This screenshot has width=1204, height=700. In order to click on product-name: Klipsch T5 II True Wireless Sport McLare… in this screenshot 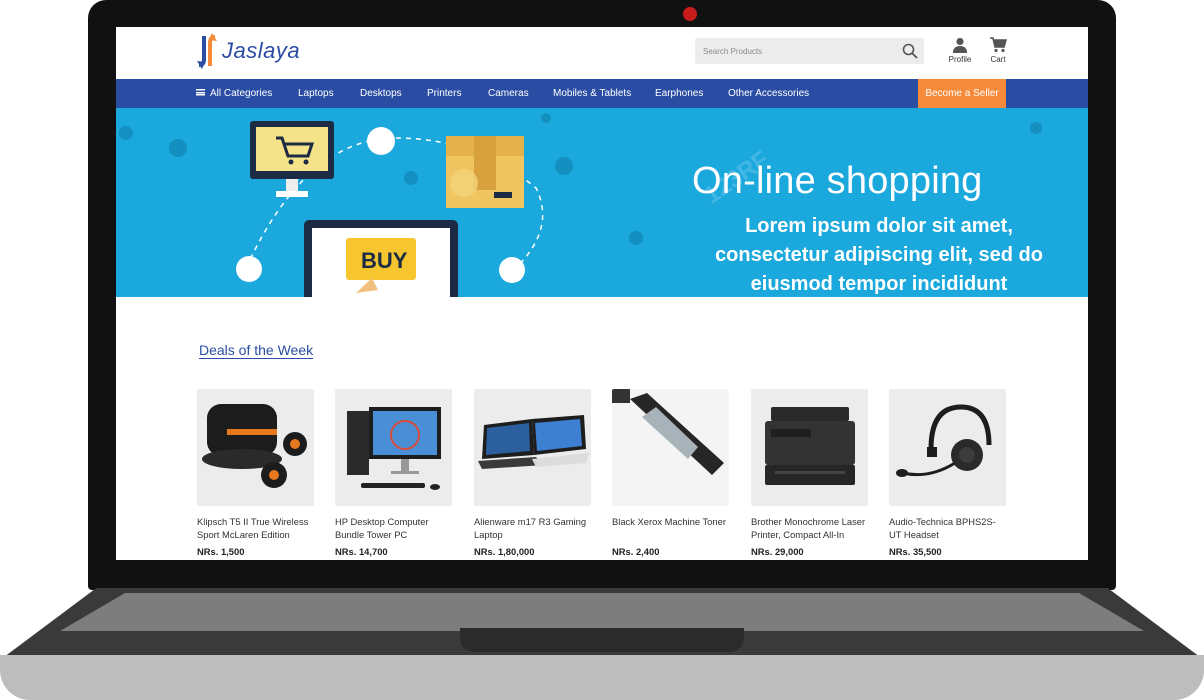, I will do `click(255, 528)`.